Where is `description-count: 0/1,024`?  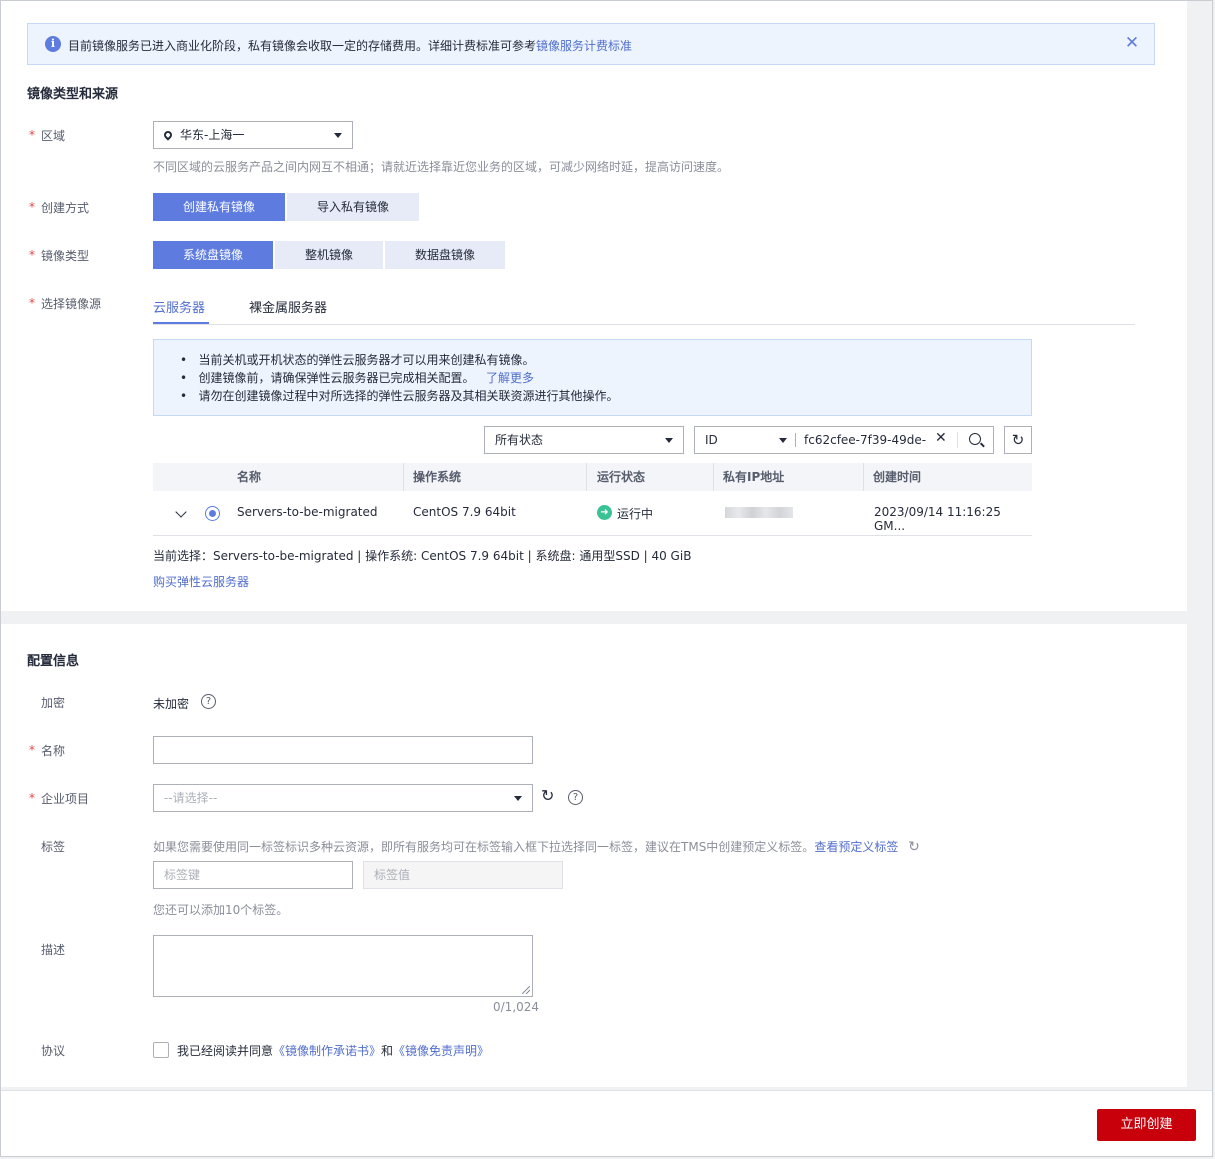
description-count: 0/1,024 is located at coordinates (516, 1007).